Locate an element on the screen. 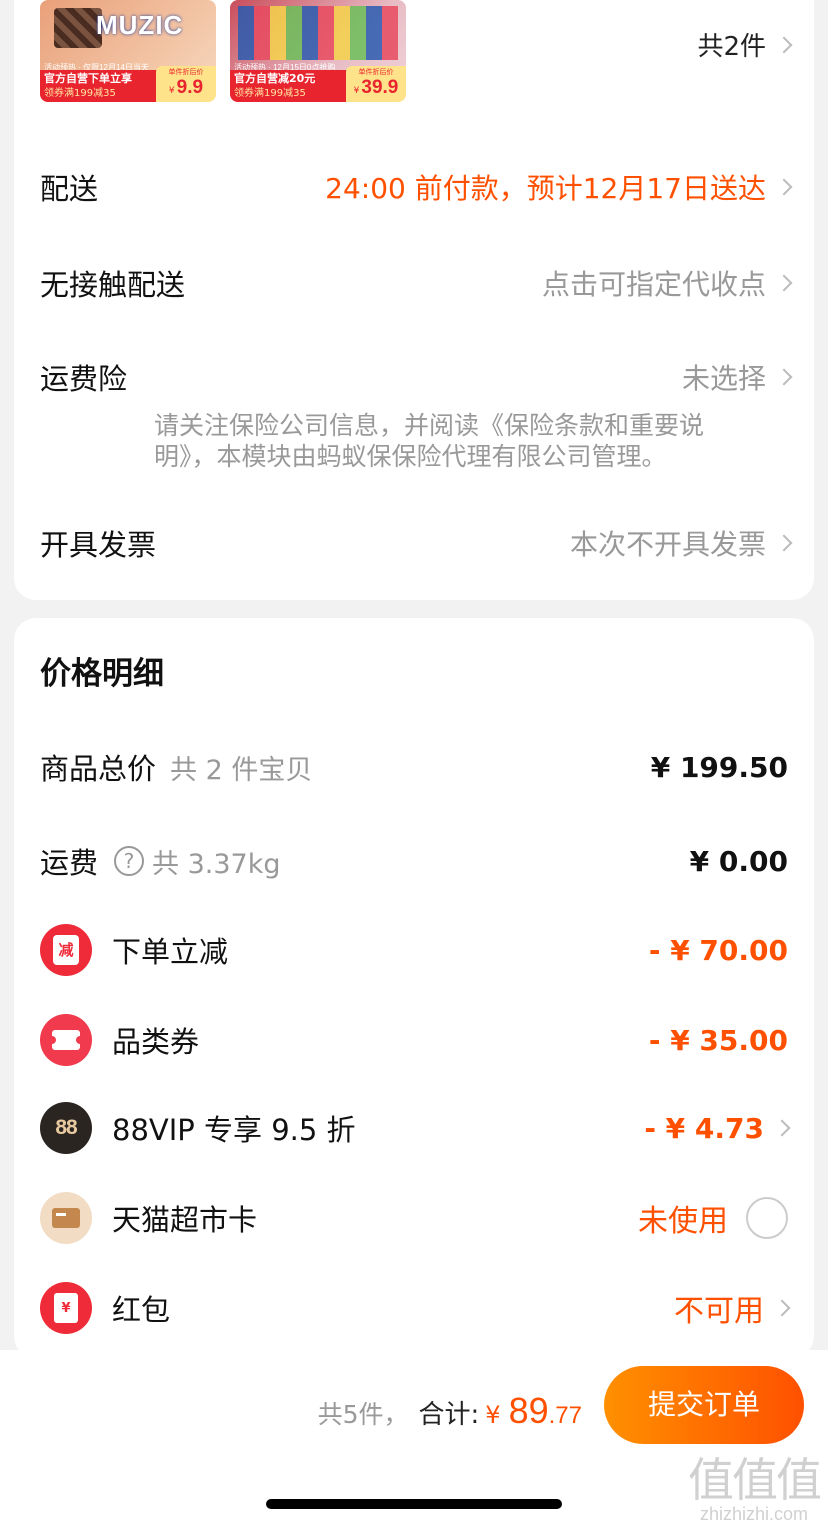 The image size is (828, 1526). goods-total-row: 商品总价 共 2 件宝贝 ¥ 199.50 is located at coordinates (414, 767).